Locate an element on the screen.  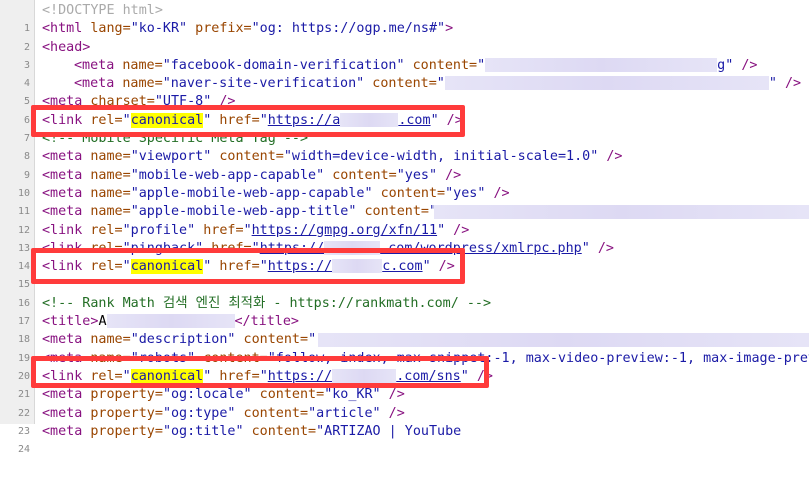
attr-value: "ko_KR" is located at coordinates (352, 395).